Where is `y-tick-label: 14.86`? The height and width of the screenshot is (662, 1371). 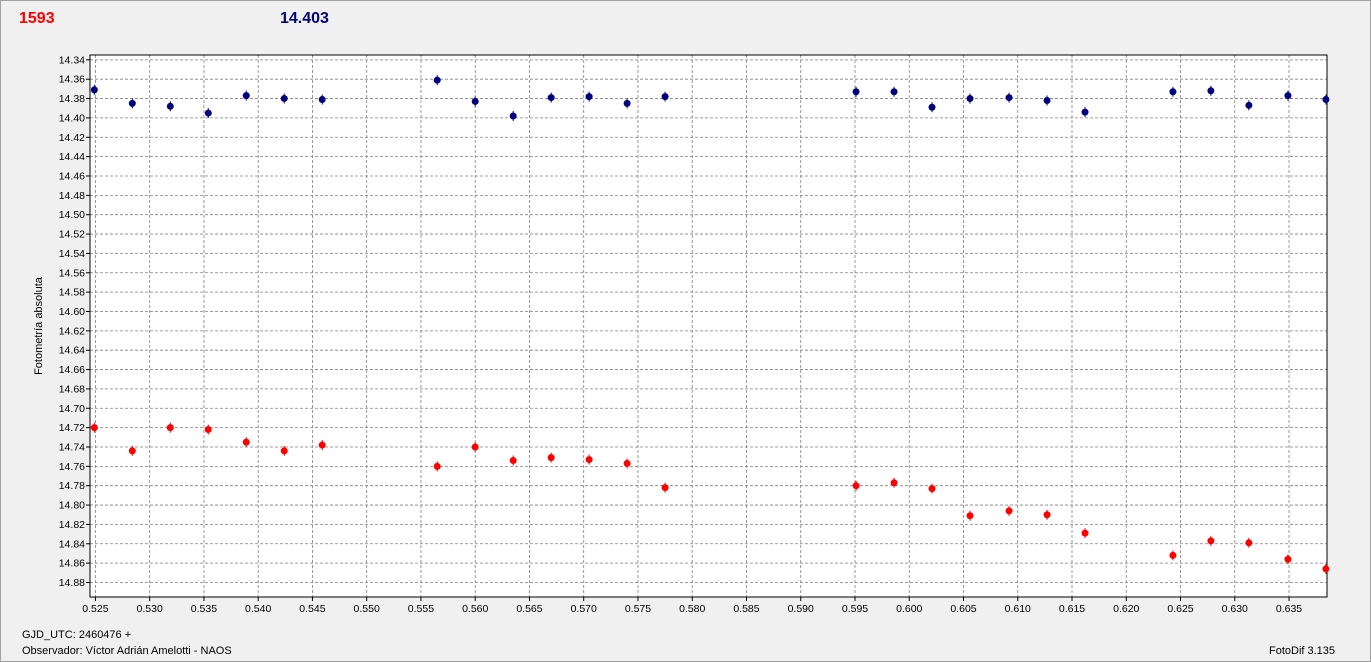
y-tick-label: 14.86 is located at coordinates (72, 564).